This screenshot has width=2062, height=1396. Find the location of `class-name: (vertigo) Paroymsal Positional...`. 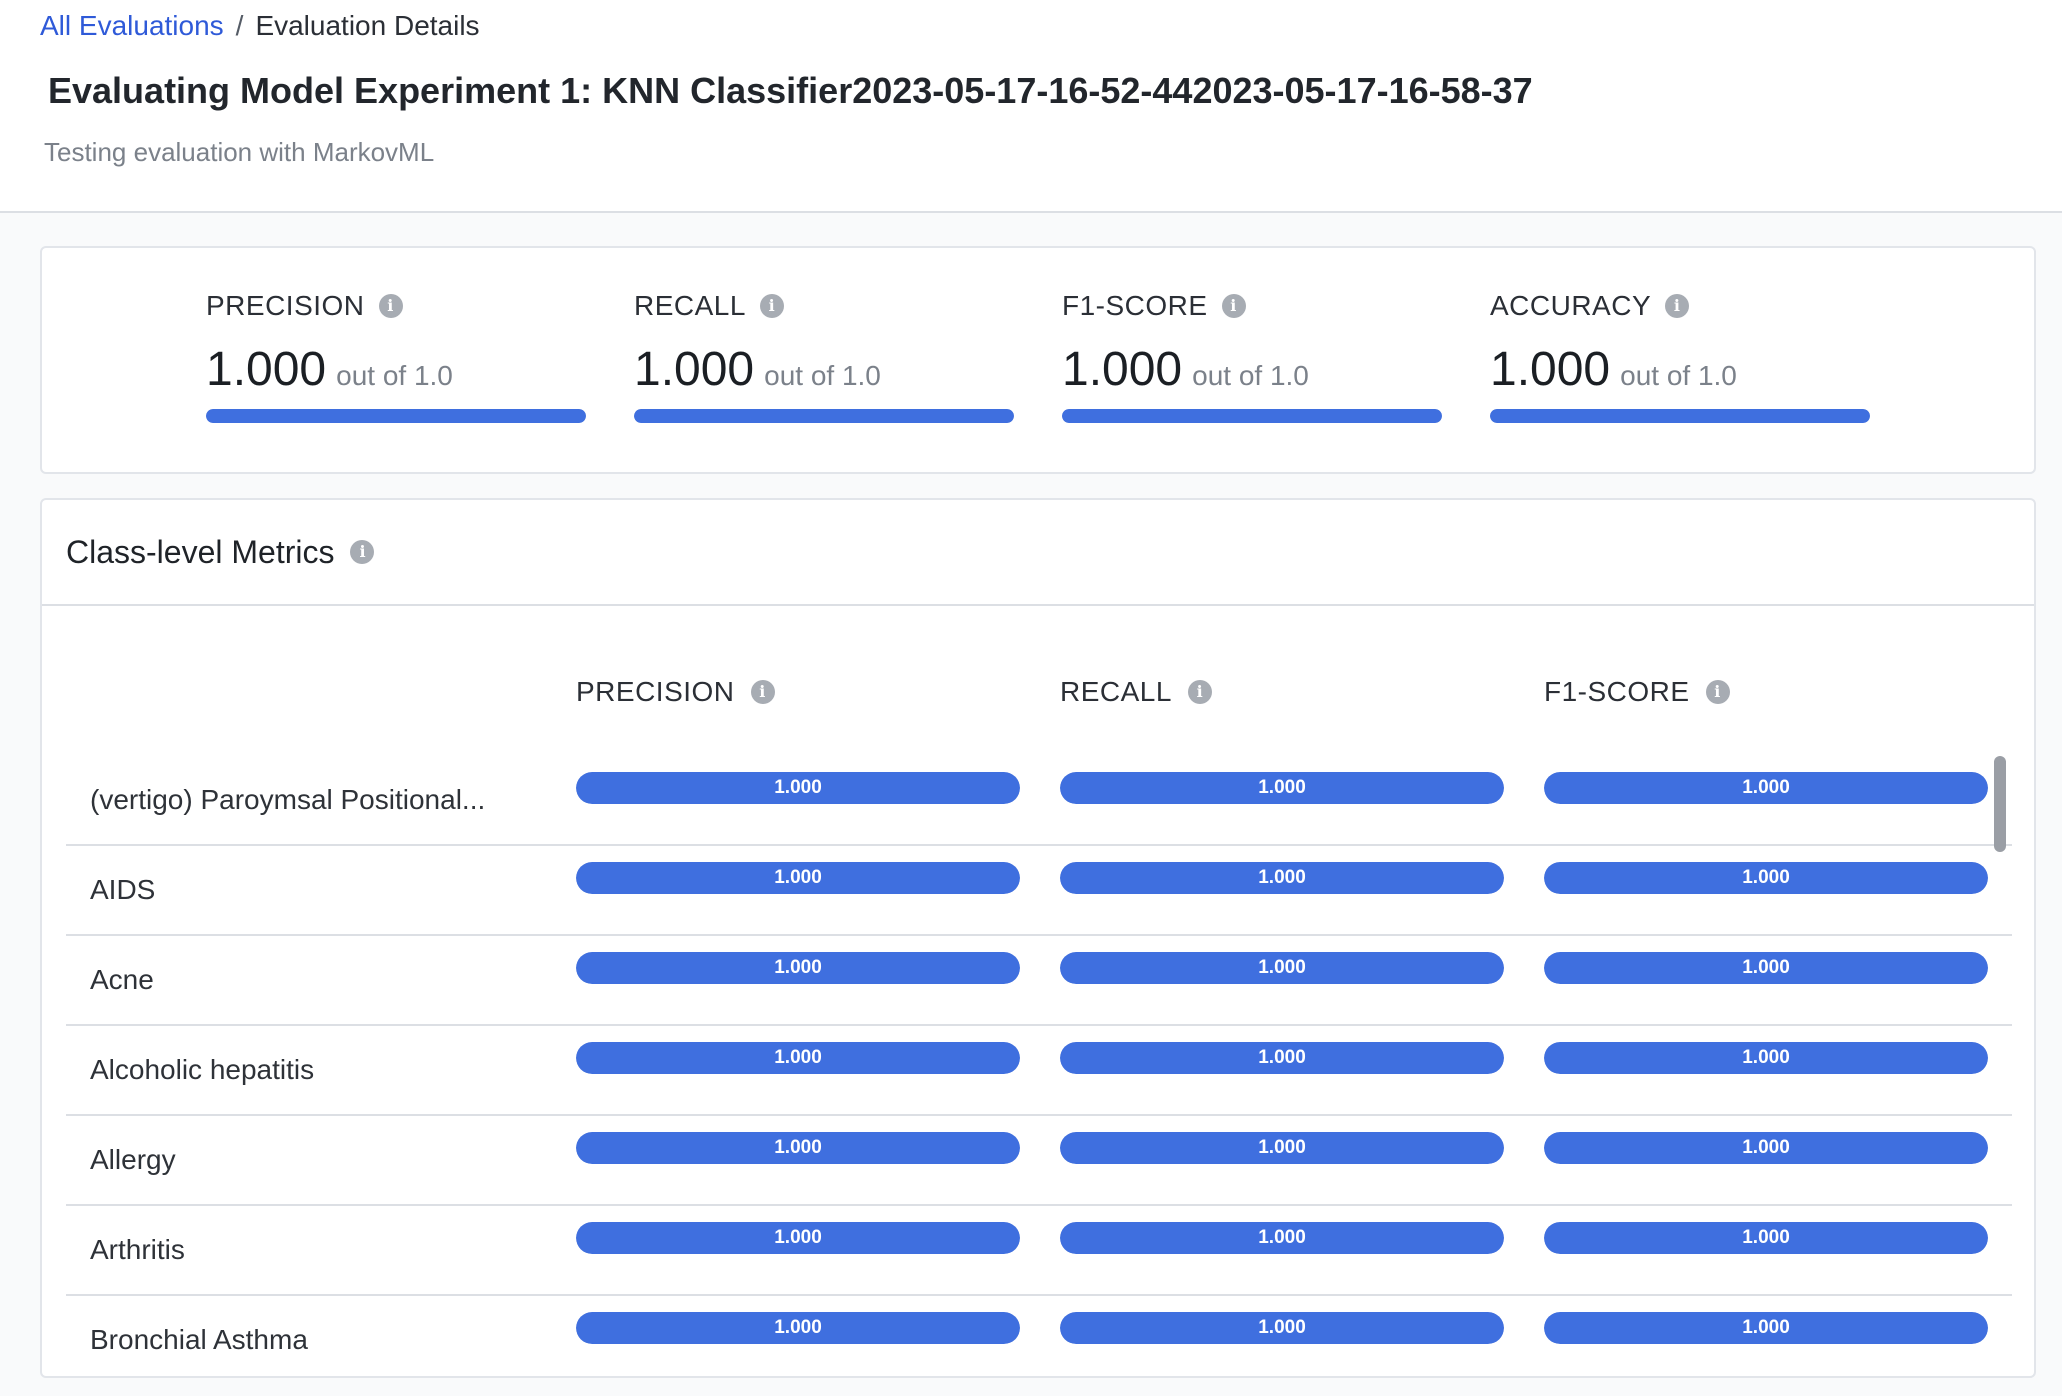

class-name: (vertigo) Paroymsal Positional... is located at coordinates (288, 799).